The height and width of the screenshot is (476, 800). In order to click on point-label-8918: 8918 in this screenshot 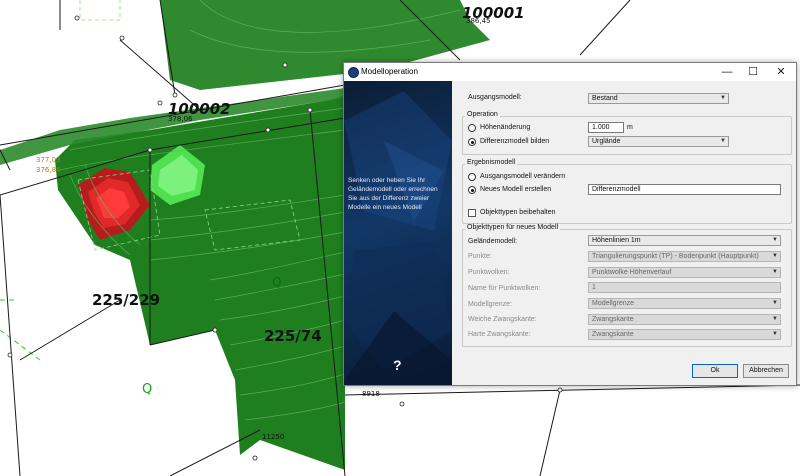, I will do `click(371, 394)`.